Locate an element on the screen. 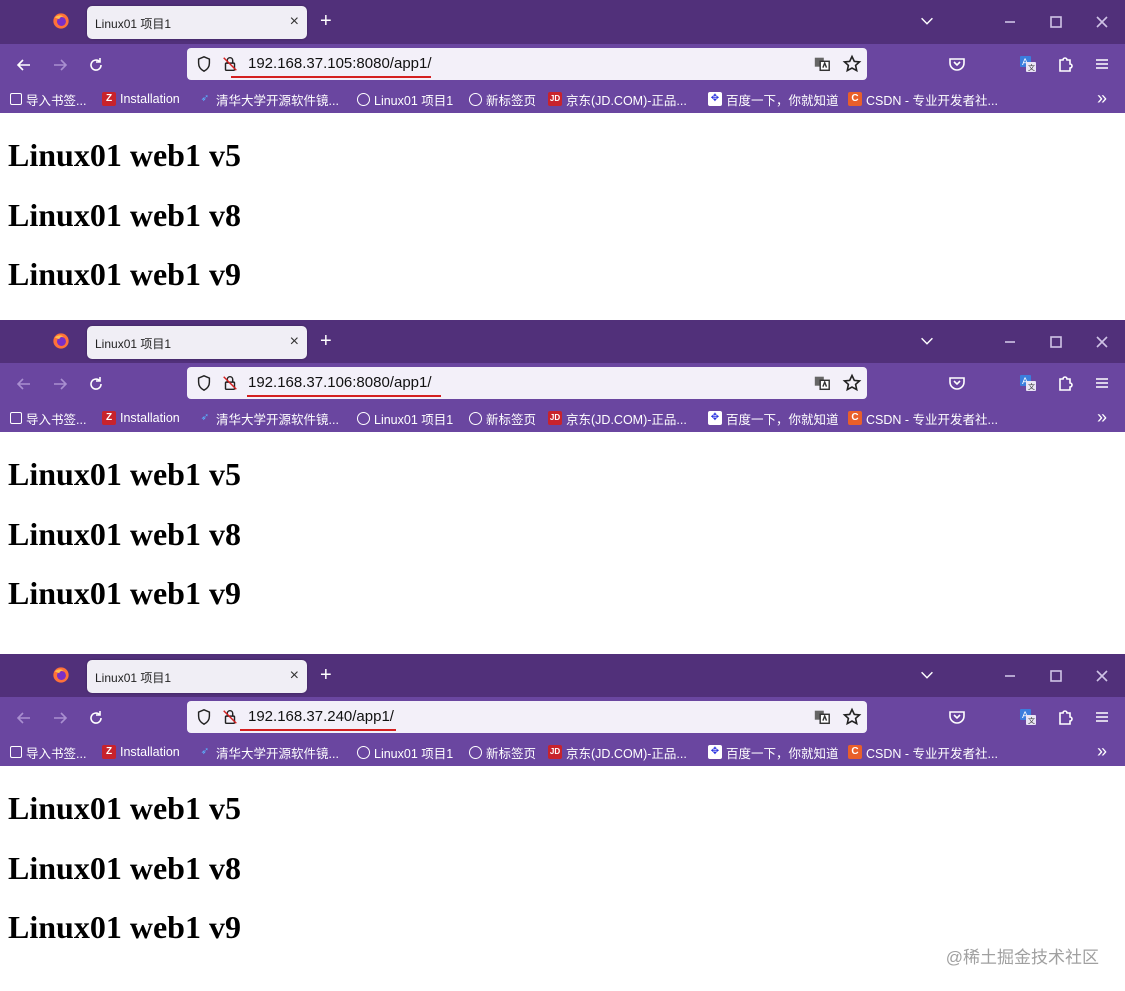 The height and width of the screenshot is (991, 1125). page-heading: Linux01 web1 v9 is located at coordinates (124, 593).